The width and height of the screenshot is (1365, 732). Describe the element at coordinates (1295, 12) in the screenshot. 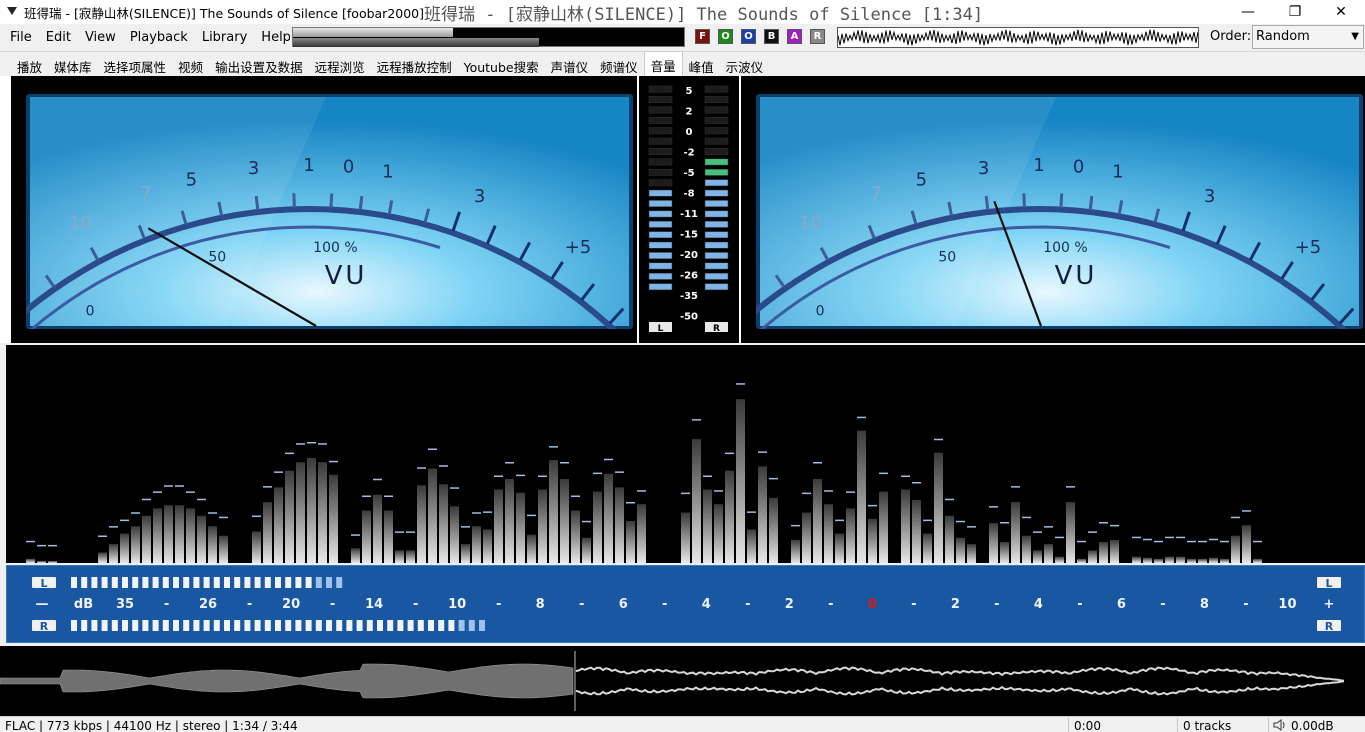

I see `maximize-button: ❐` at that location.